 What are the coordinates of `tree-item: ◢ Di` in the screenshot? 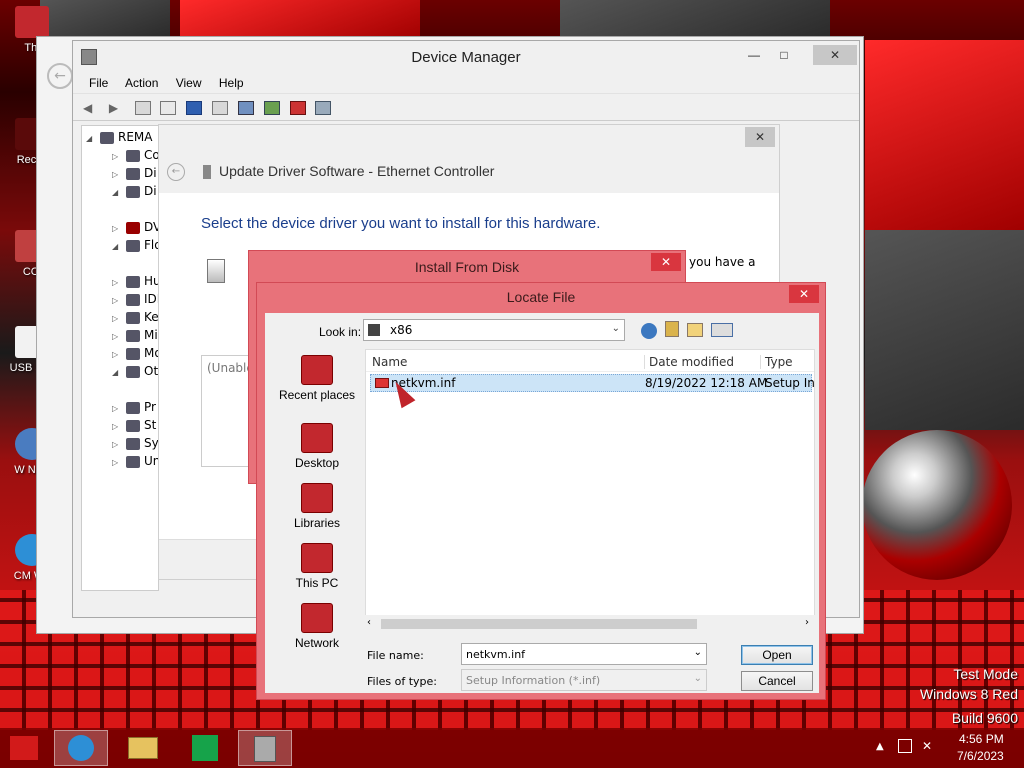 It's located at (134, 191).